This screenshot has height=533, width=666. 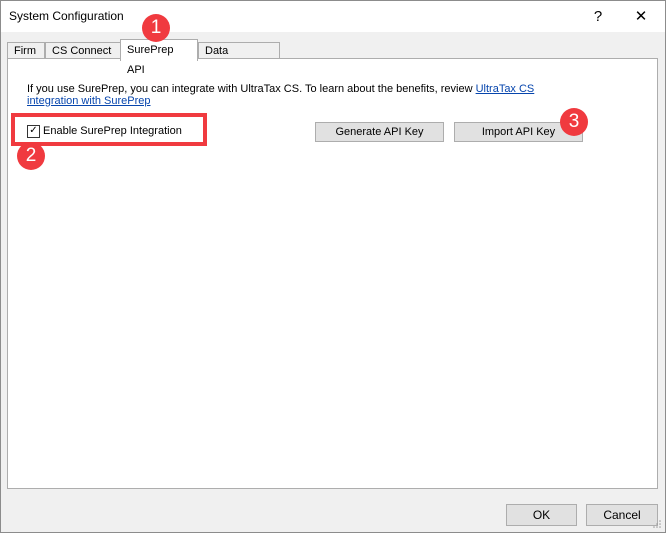 I want to click on title-bar: System Configuration ? ✕, so click(x=333, y=16).